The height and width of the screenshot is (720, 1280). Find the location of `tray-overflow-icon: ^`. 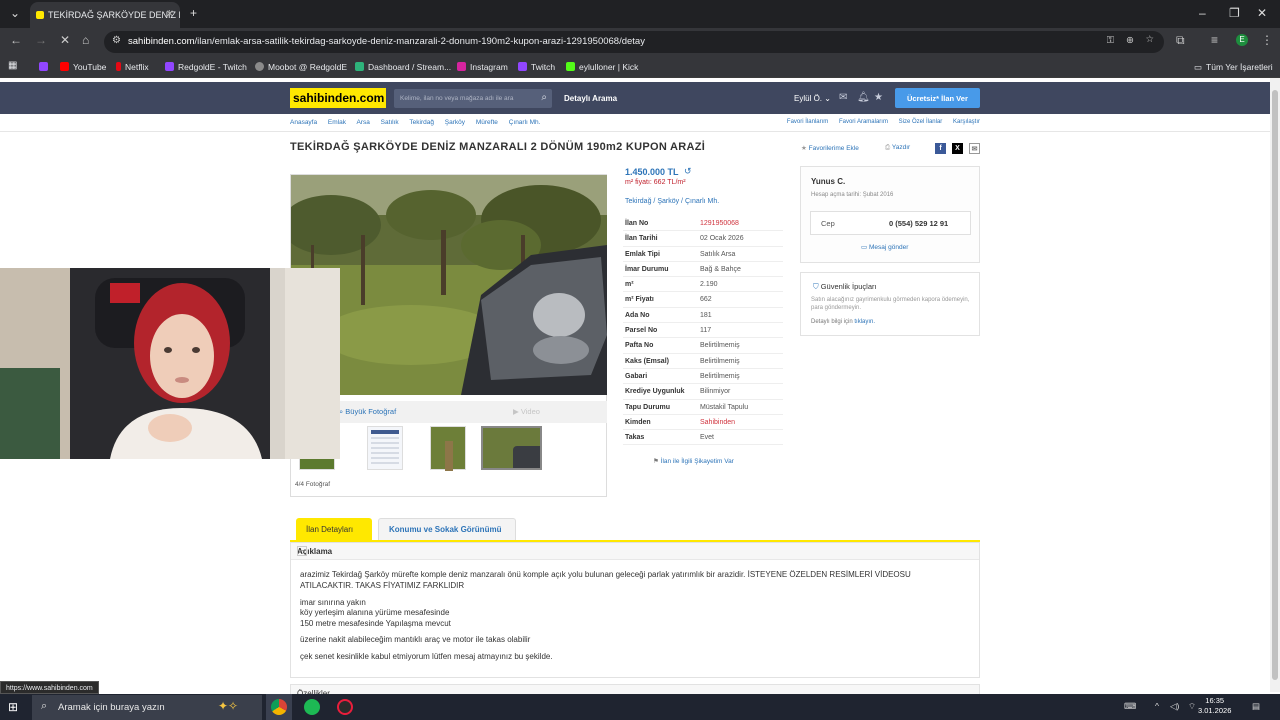

tray-overflow-icon: ^ is located at coordinates (1157, 706).